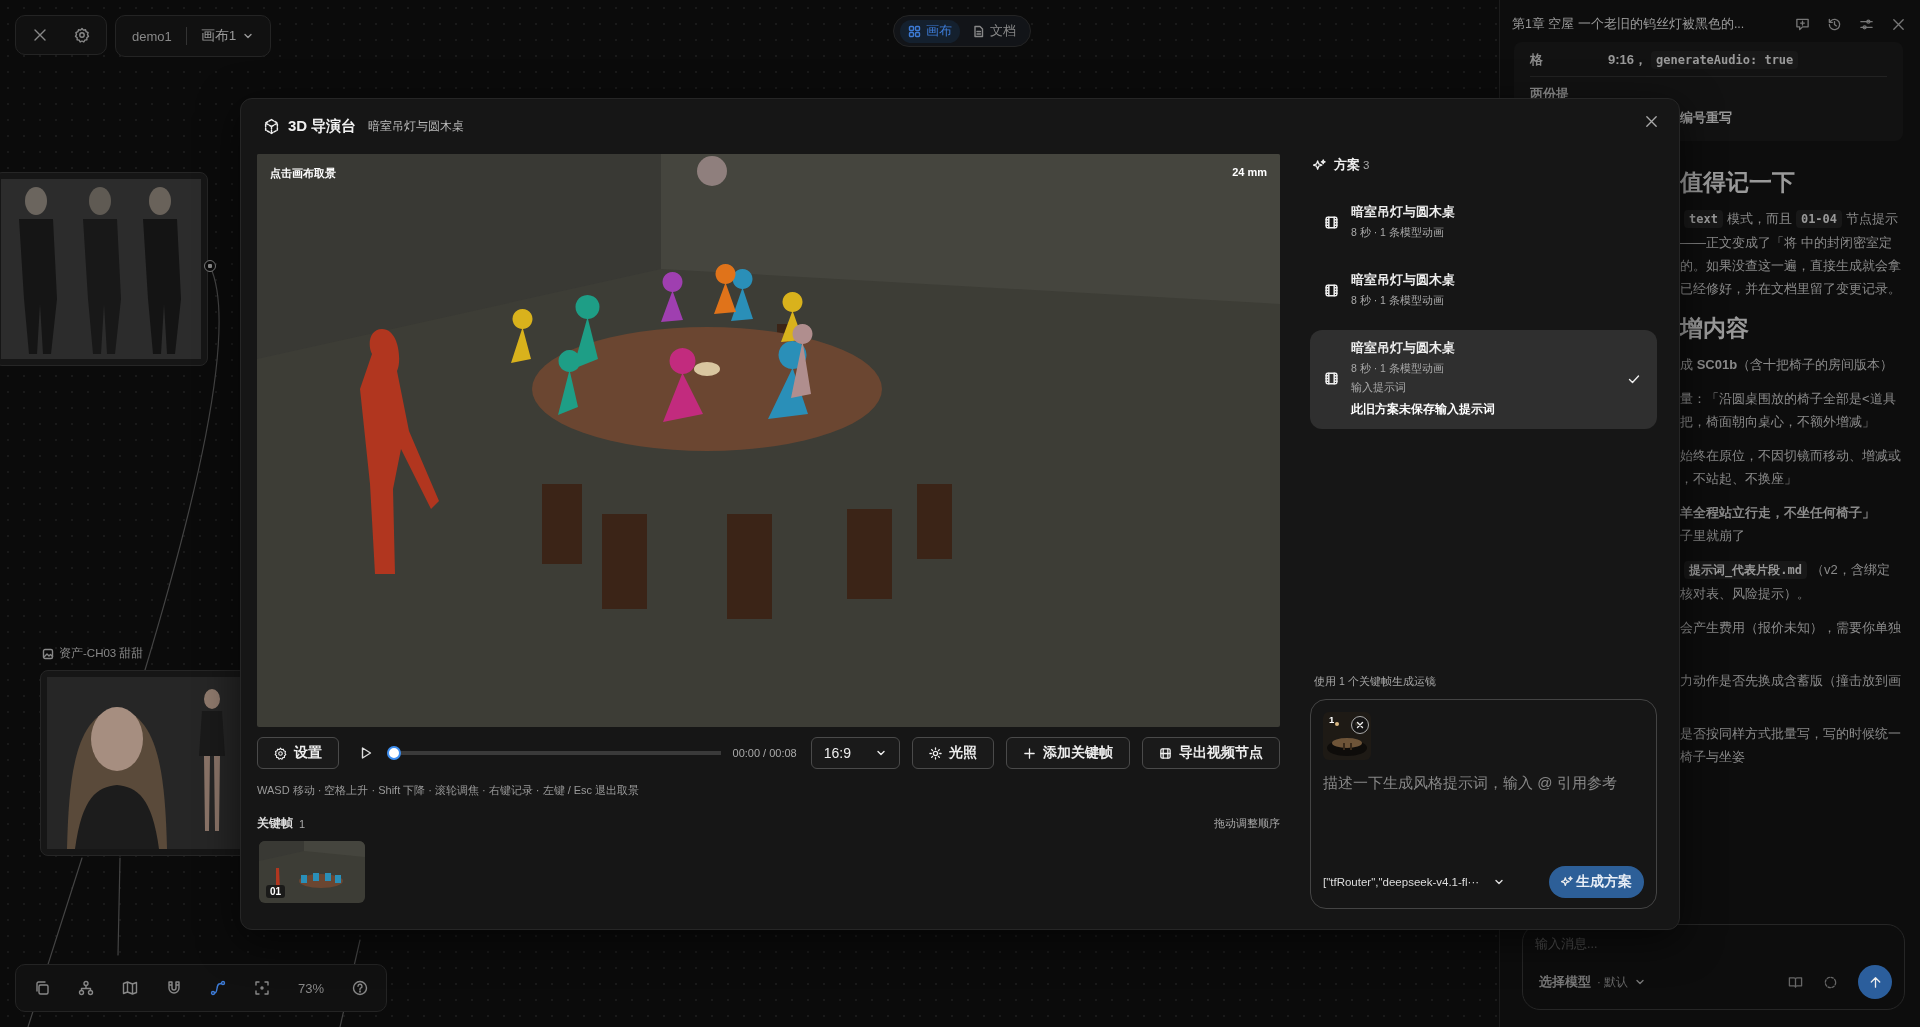 The width and height of the screenshot is (1920, 1027). I want to click on composer-caption: 使用 1 个关键帧生成运镜, so click(1375, 682).